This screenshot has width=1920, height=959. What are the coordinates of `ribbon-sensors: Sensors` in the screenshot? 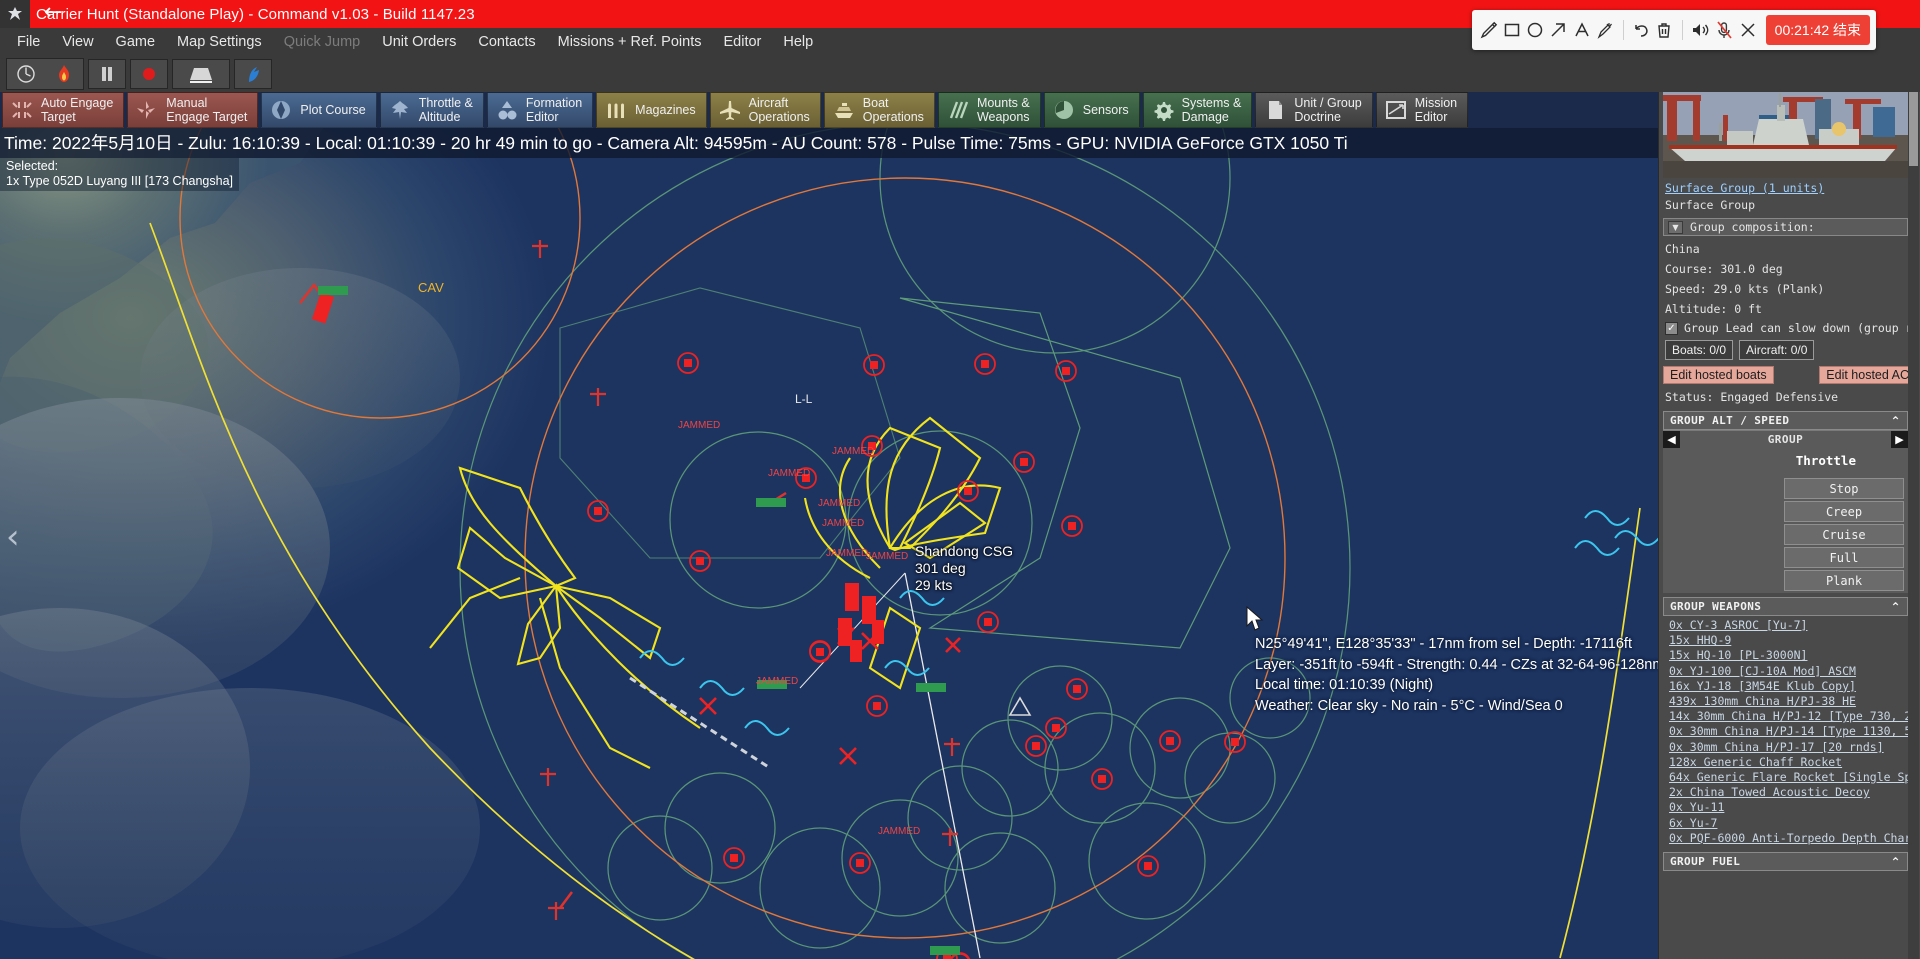 It's located at (1091, 110).